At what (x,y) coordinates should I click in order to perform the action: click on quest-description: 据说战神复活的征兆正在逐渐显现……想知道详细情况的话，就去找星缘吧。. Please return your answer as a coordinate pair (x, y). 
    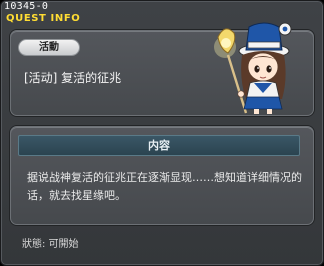
    Looking at the image, I should click on (164, 186).